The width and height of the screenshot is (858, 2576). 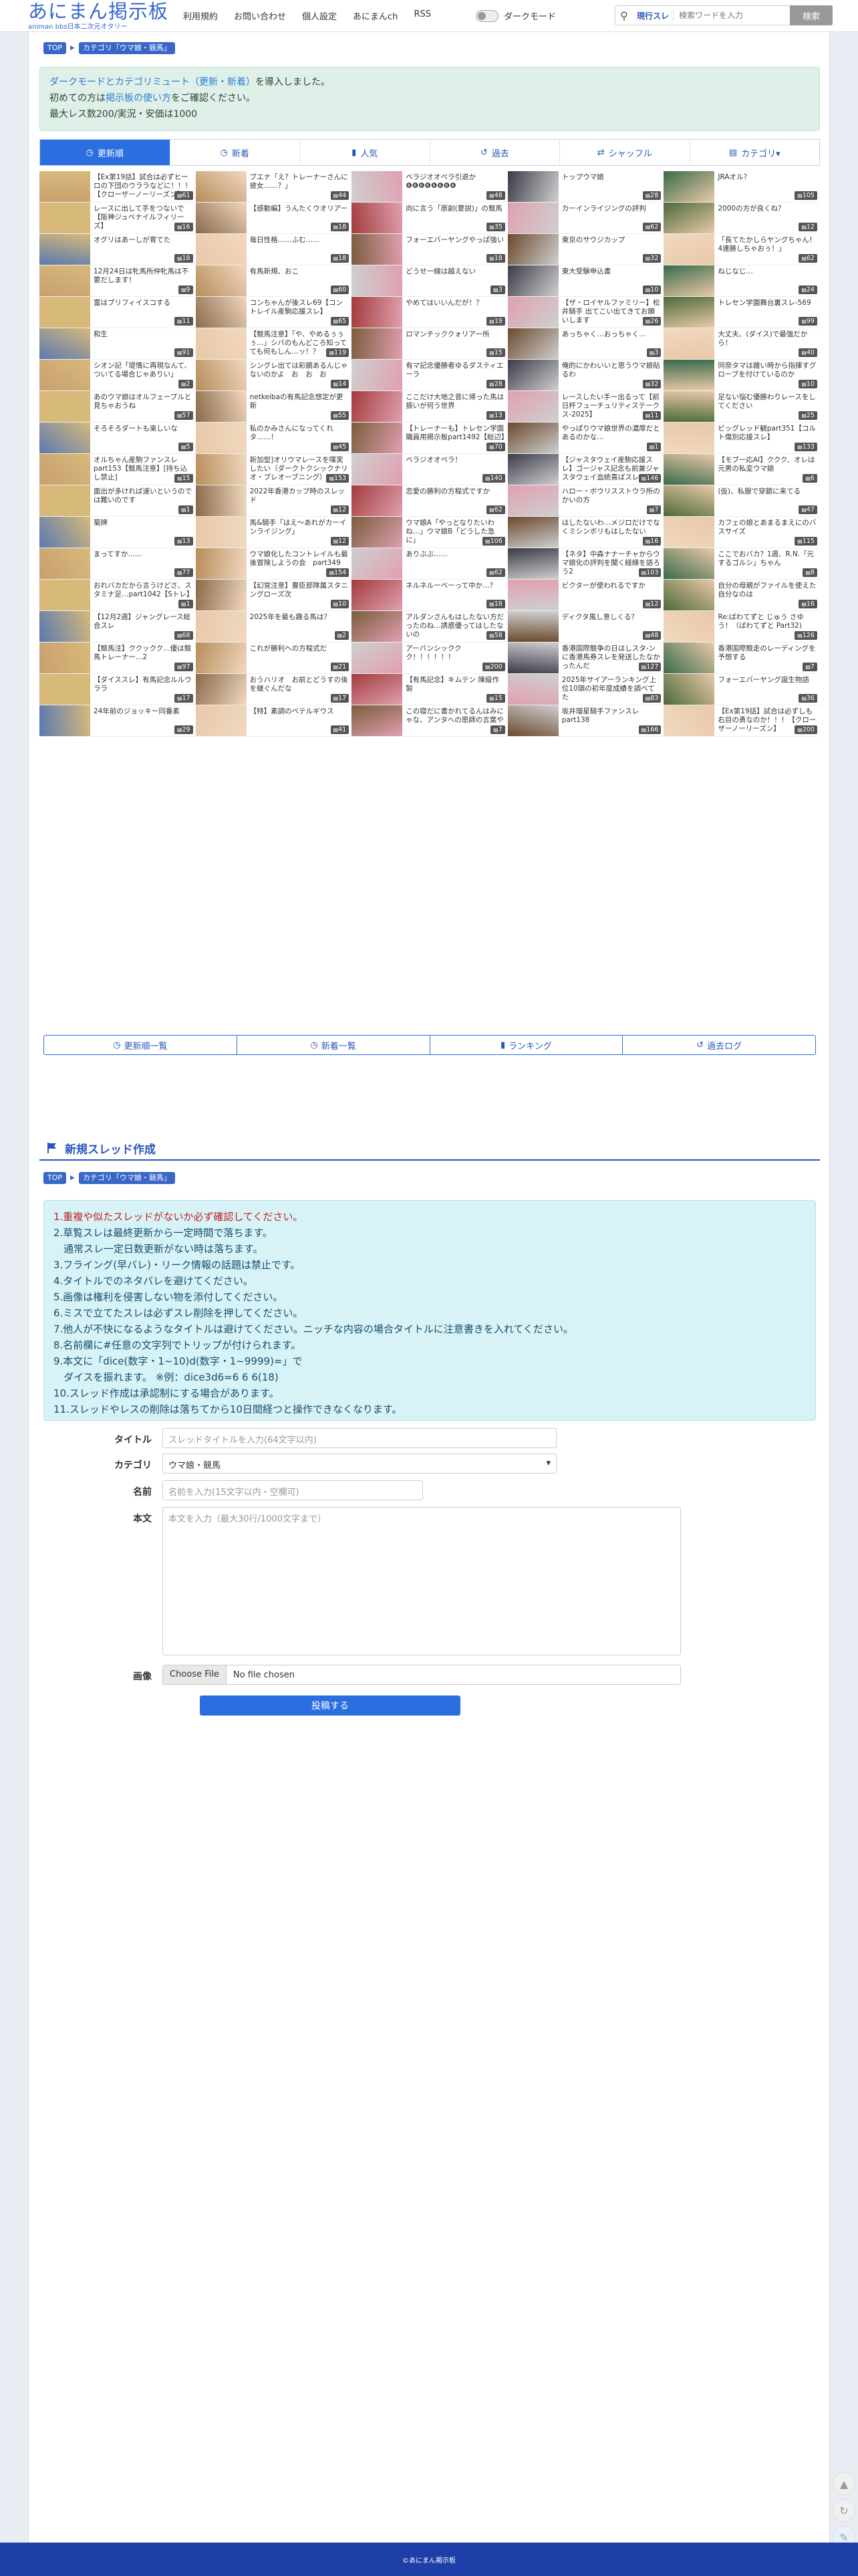 I want to click on tab-category: ▤ カテゴリ▾, so click(x=754, y=152).